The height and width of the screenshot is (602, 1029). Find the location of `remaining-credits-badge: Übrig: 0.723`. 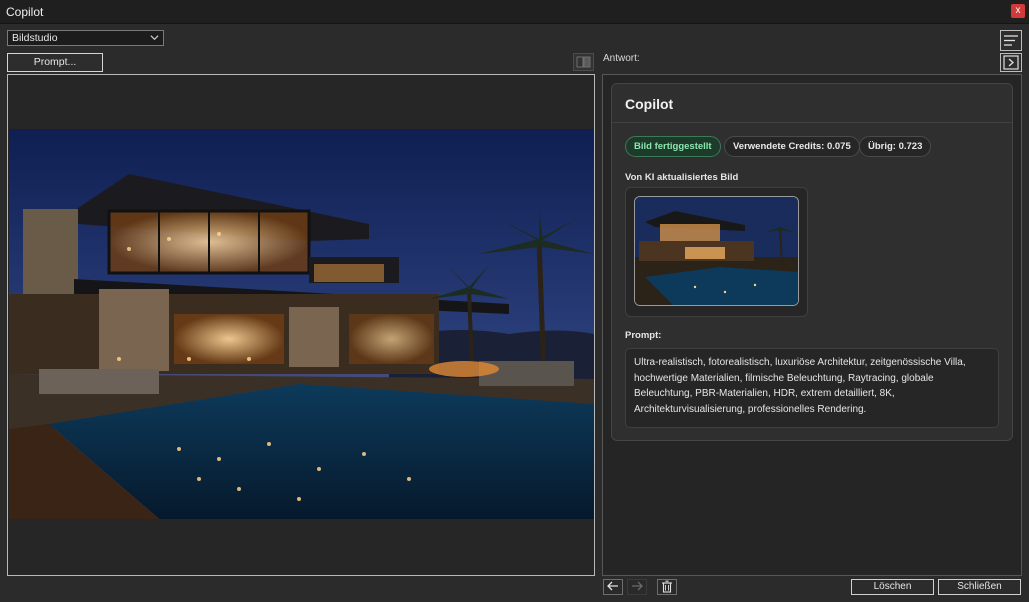

remaining-credits-badge: Übrig: 0.723 is located at coordinates (895, 146).